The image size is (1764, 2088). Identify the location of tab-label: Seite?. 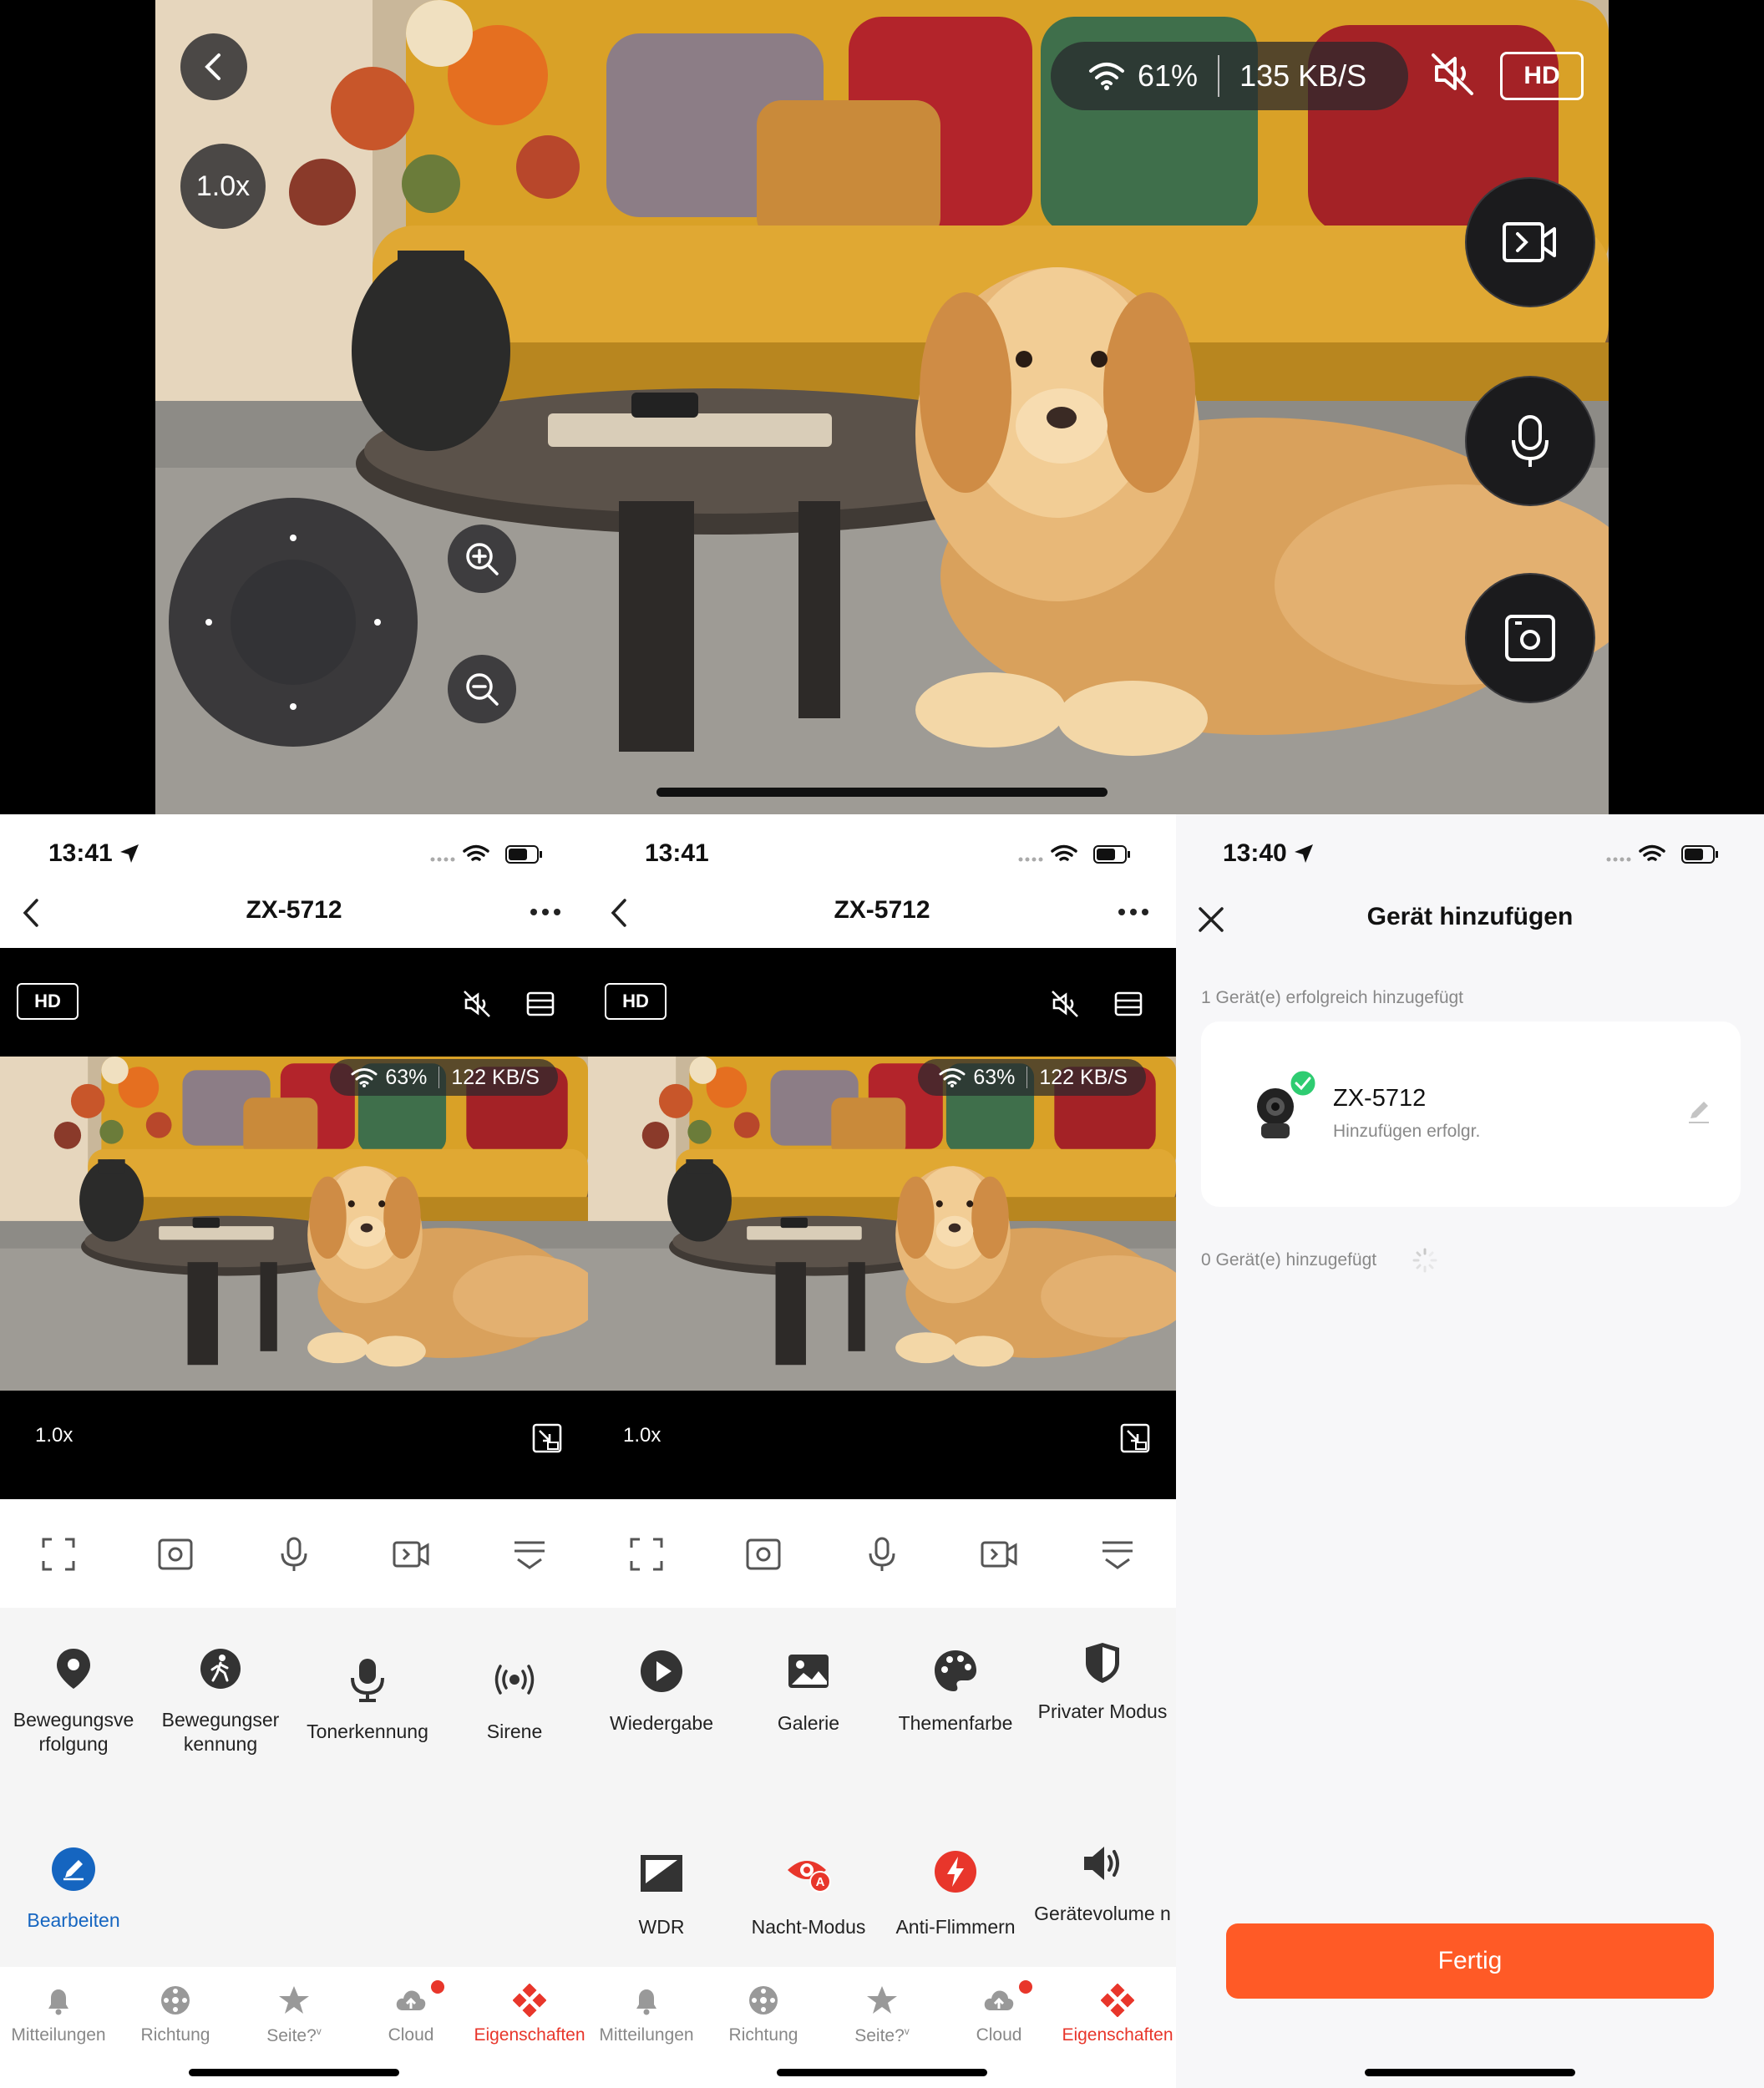
(879, 2036).